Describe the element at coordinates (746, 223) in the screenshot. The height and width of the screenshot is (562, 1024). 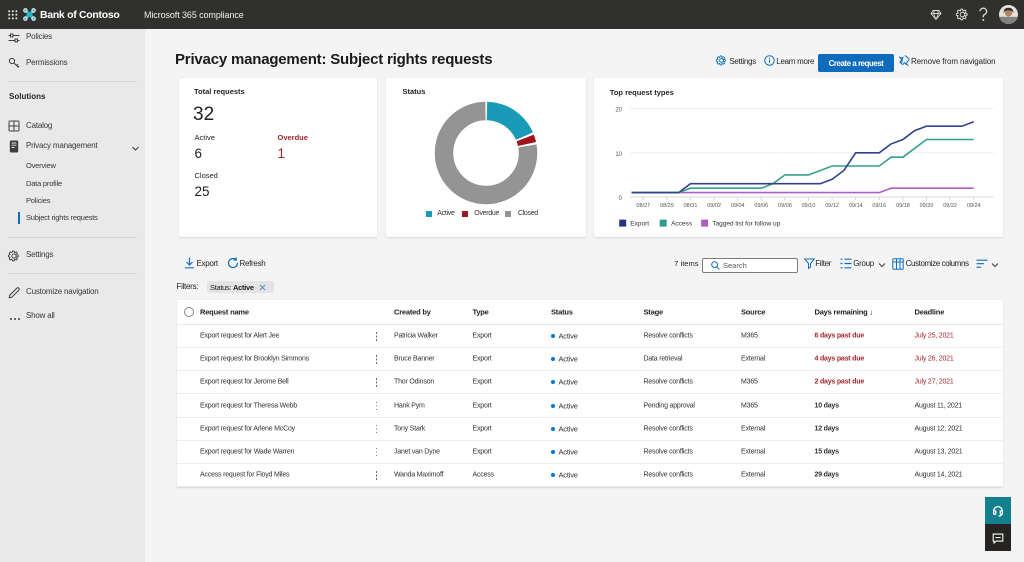
I see `svg-text: Tagged list for follow up` at that location.